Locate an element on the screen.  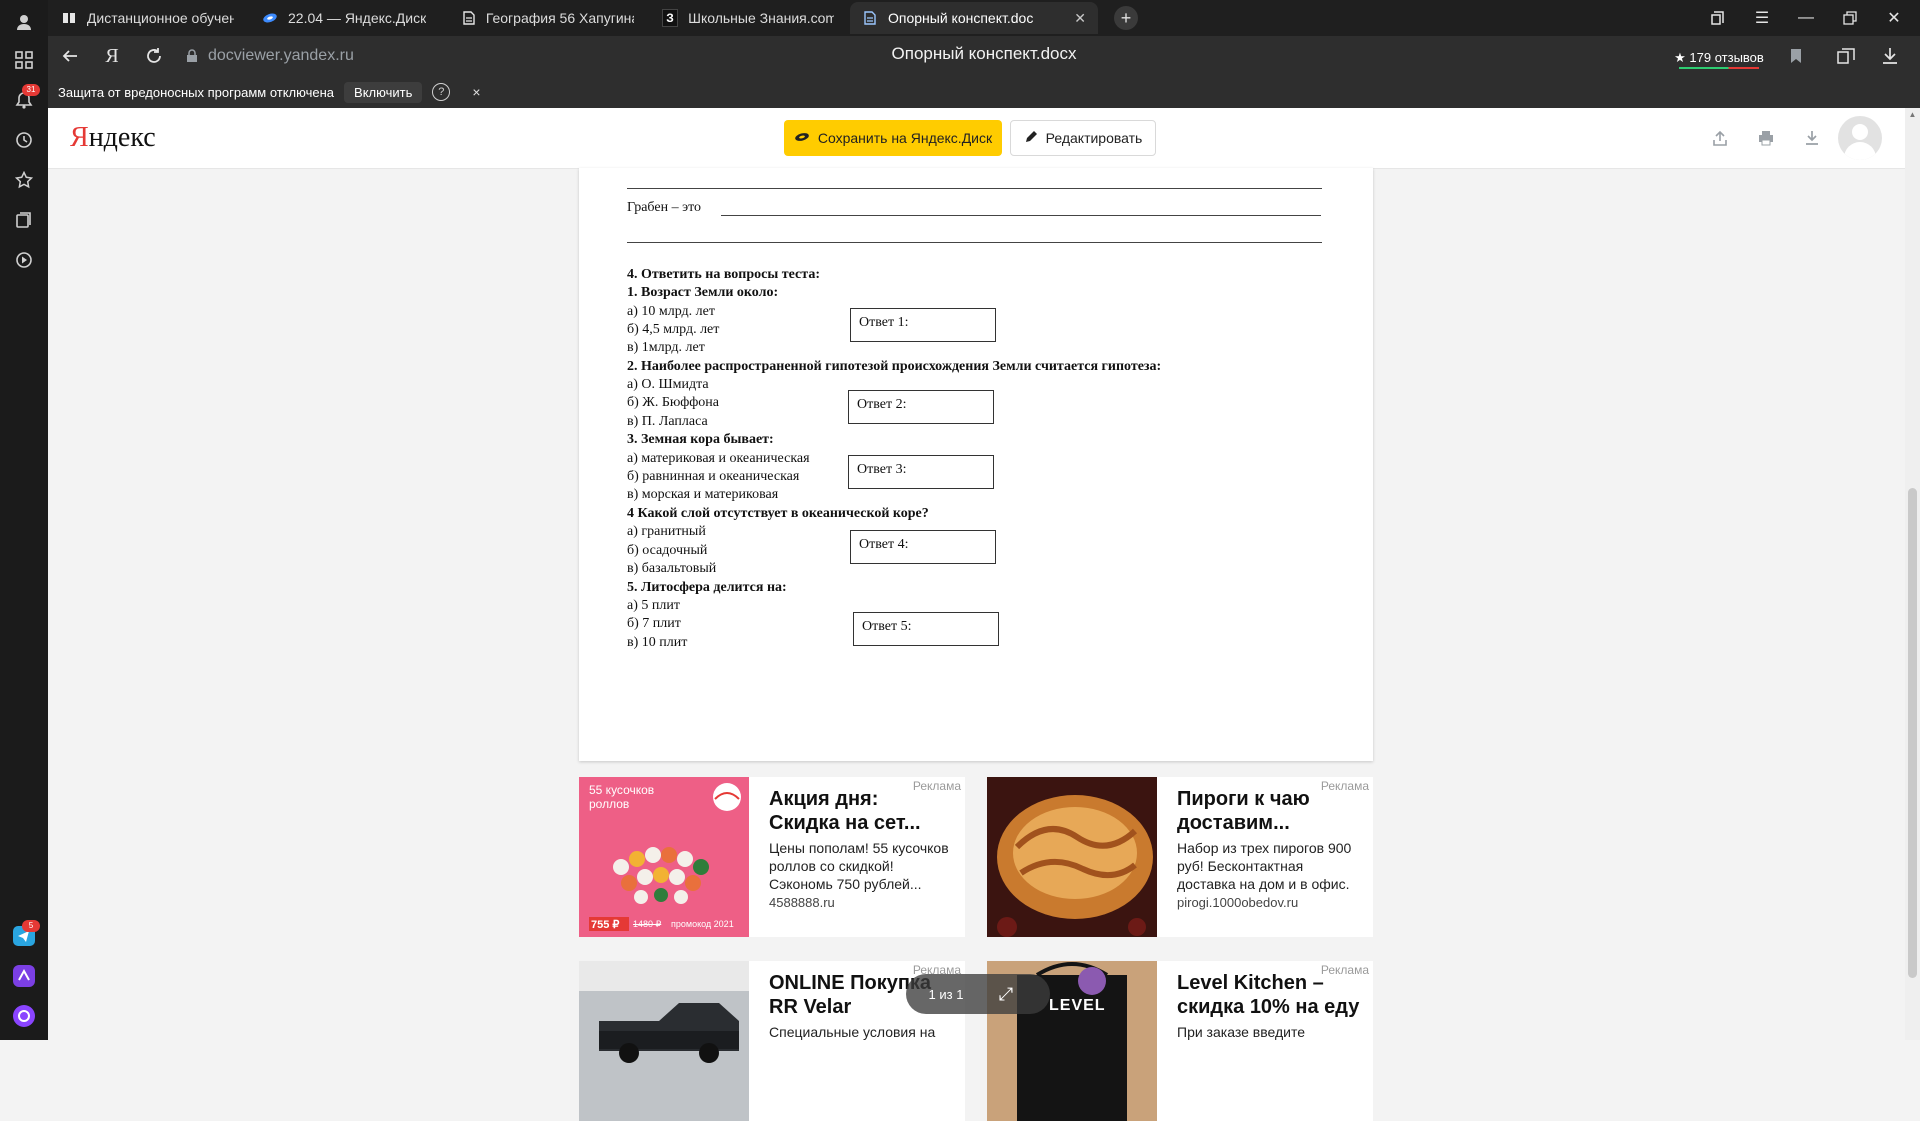
browser-menu-icon: ☰ is located at coordinates (1762, 18).